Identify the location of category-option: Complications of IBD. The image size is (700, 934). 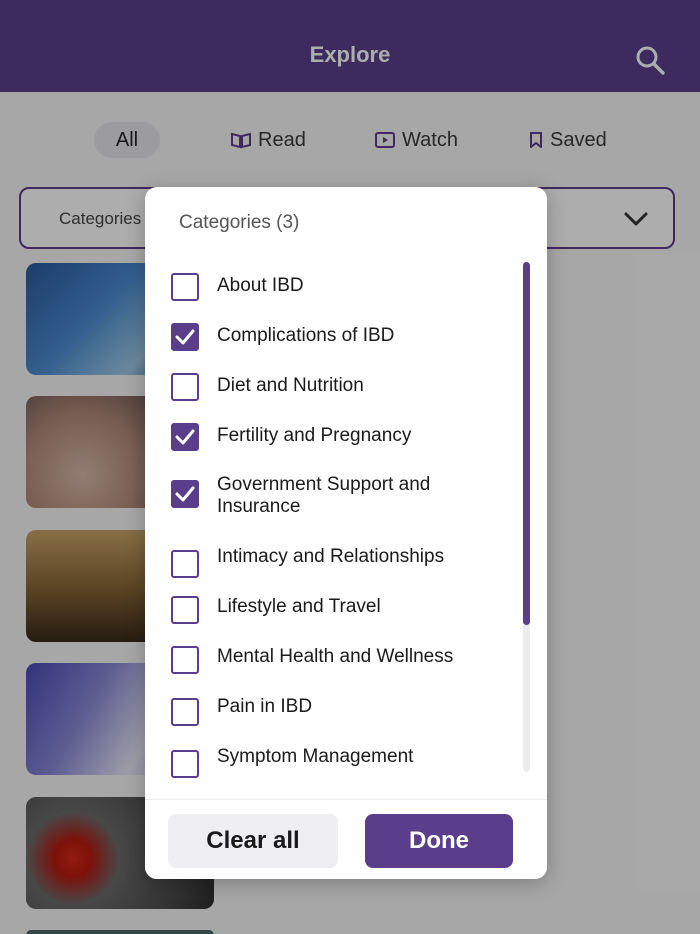
(341, 337).